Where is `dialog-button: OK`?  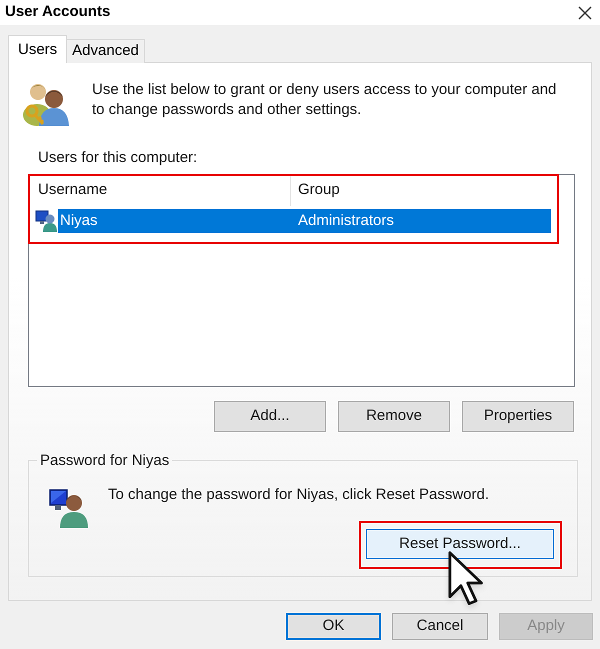
dialog-button: OK is located at coordinates (333, 626).